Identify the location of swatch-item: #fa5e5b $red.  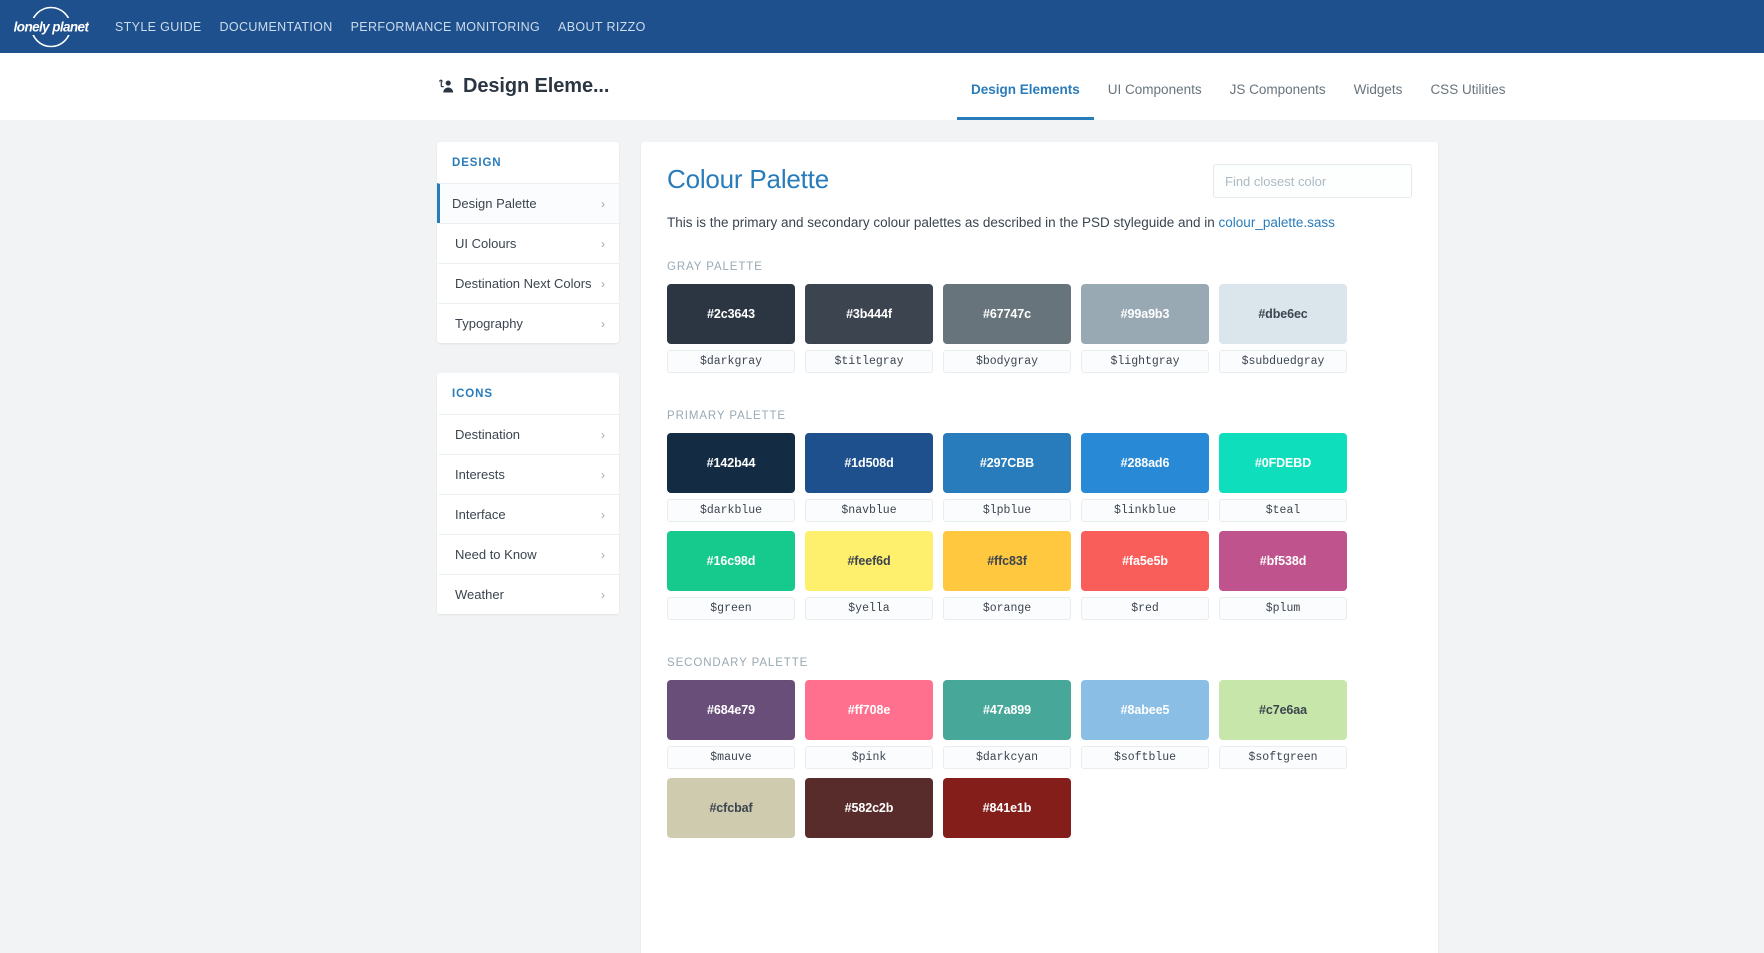
(1145, 579).